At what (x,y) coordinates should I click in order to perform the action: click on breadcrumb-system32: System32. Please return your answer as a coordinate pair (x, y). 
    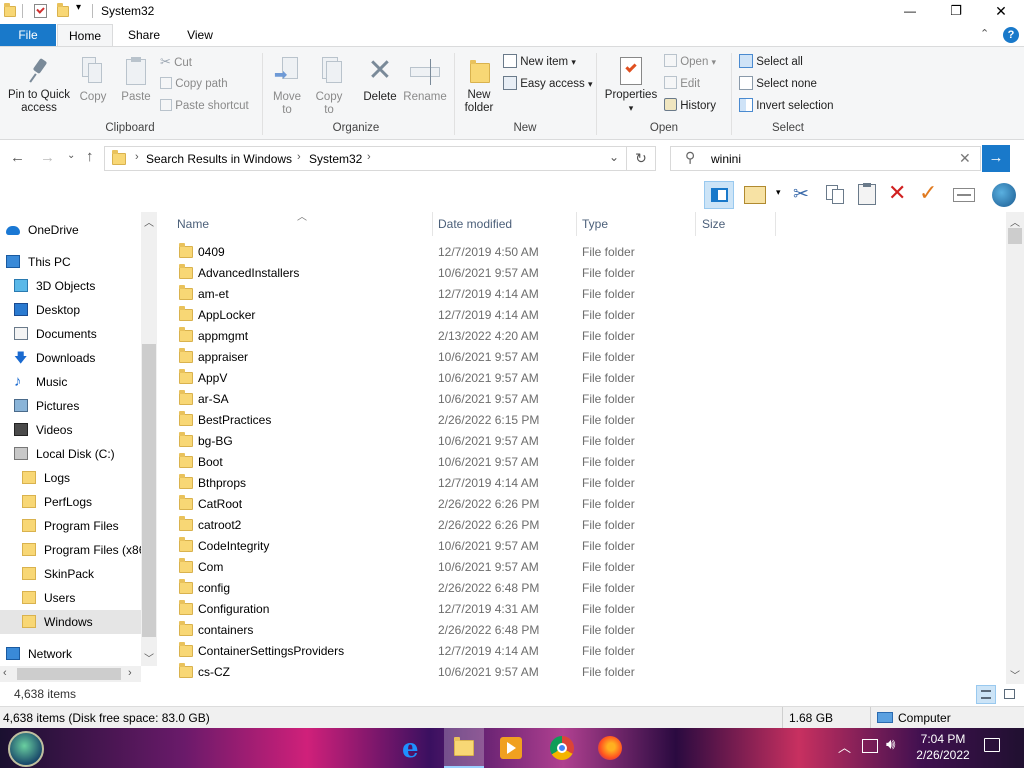
    Looking at the image, I should click on (335, 159).